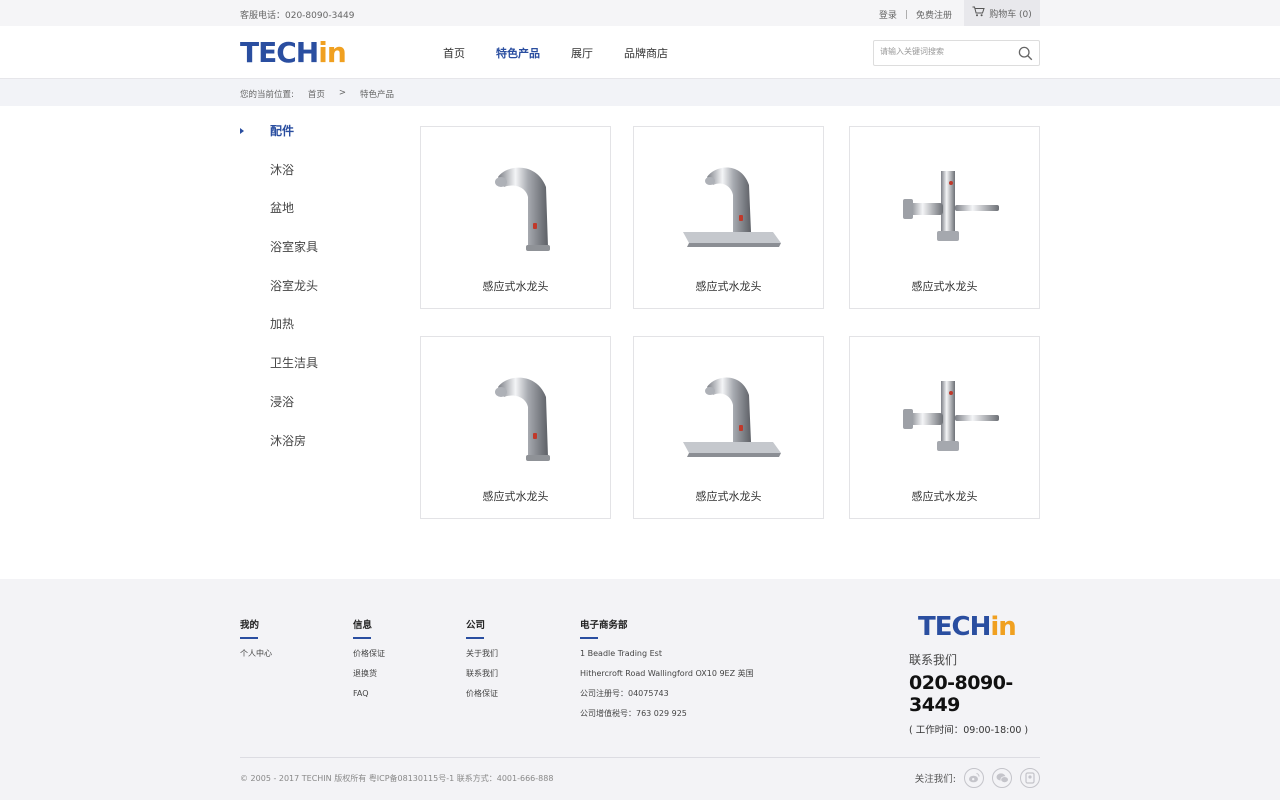 The height and width of the screenshot is (800, 1280). What do you see at coordinates (320, 449) in the screenshot?
I see `sidebar-item-shower-room: 沐浴房` at bounding box center [320, 449].